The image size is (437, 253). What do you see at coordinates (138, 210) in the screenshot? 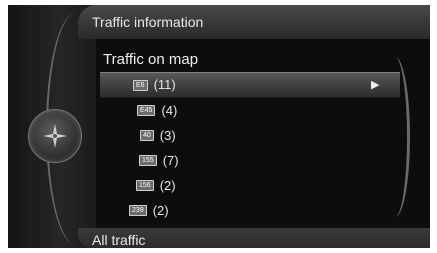
I see `route-badge: 239` at bounding box center [138, 210].